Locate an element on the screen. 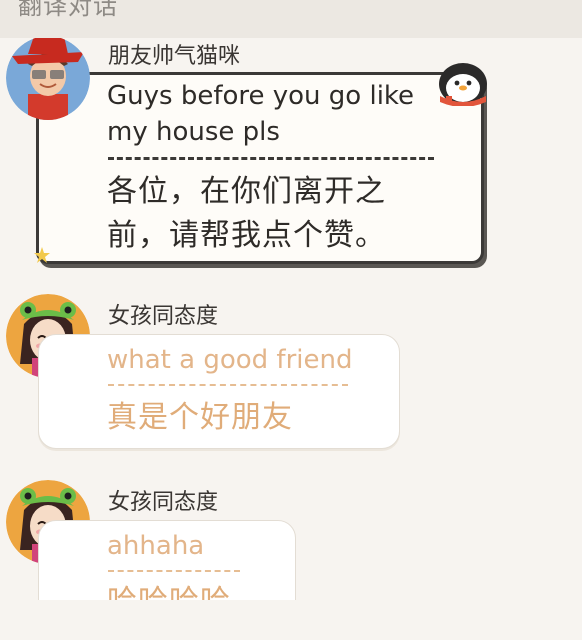  original-text-line-2: my house pls is located at coordinates (193, 132).